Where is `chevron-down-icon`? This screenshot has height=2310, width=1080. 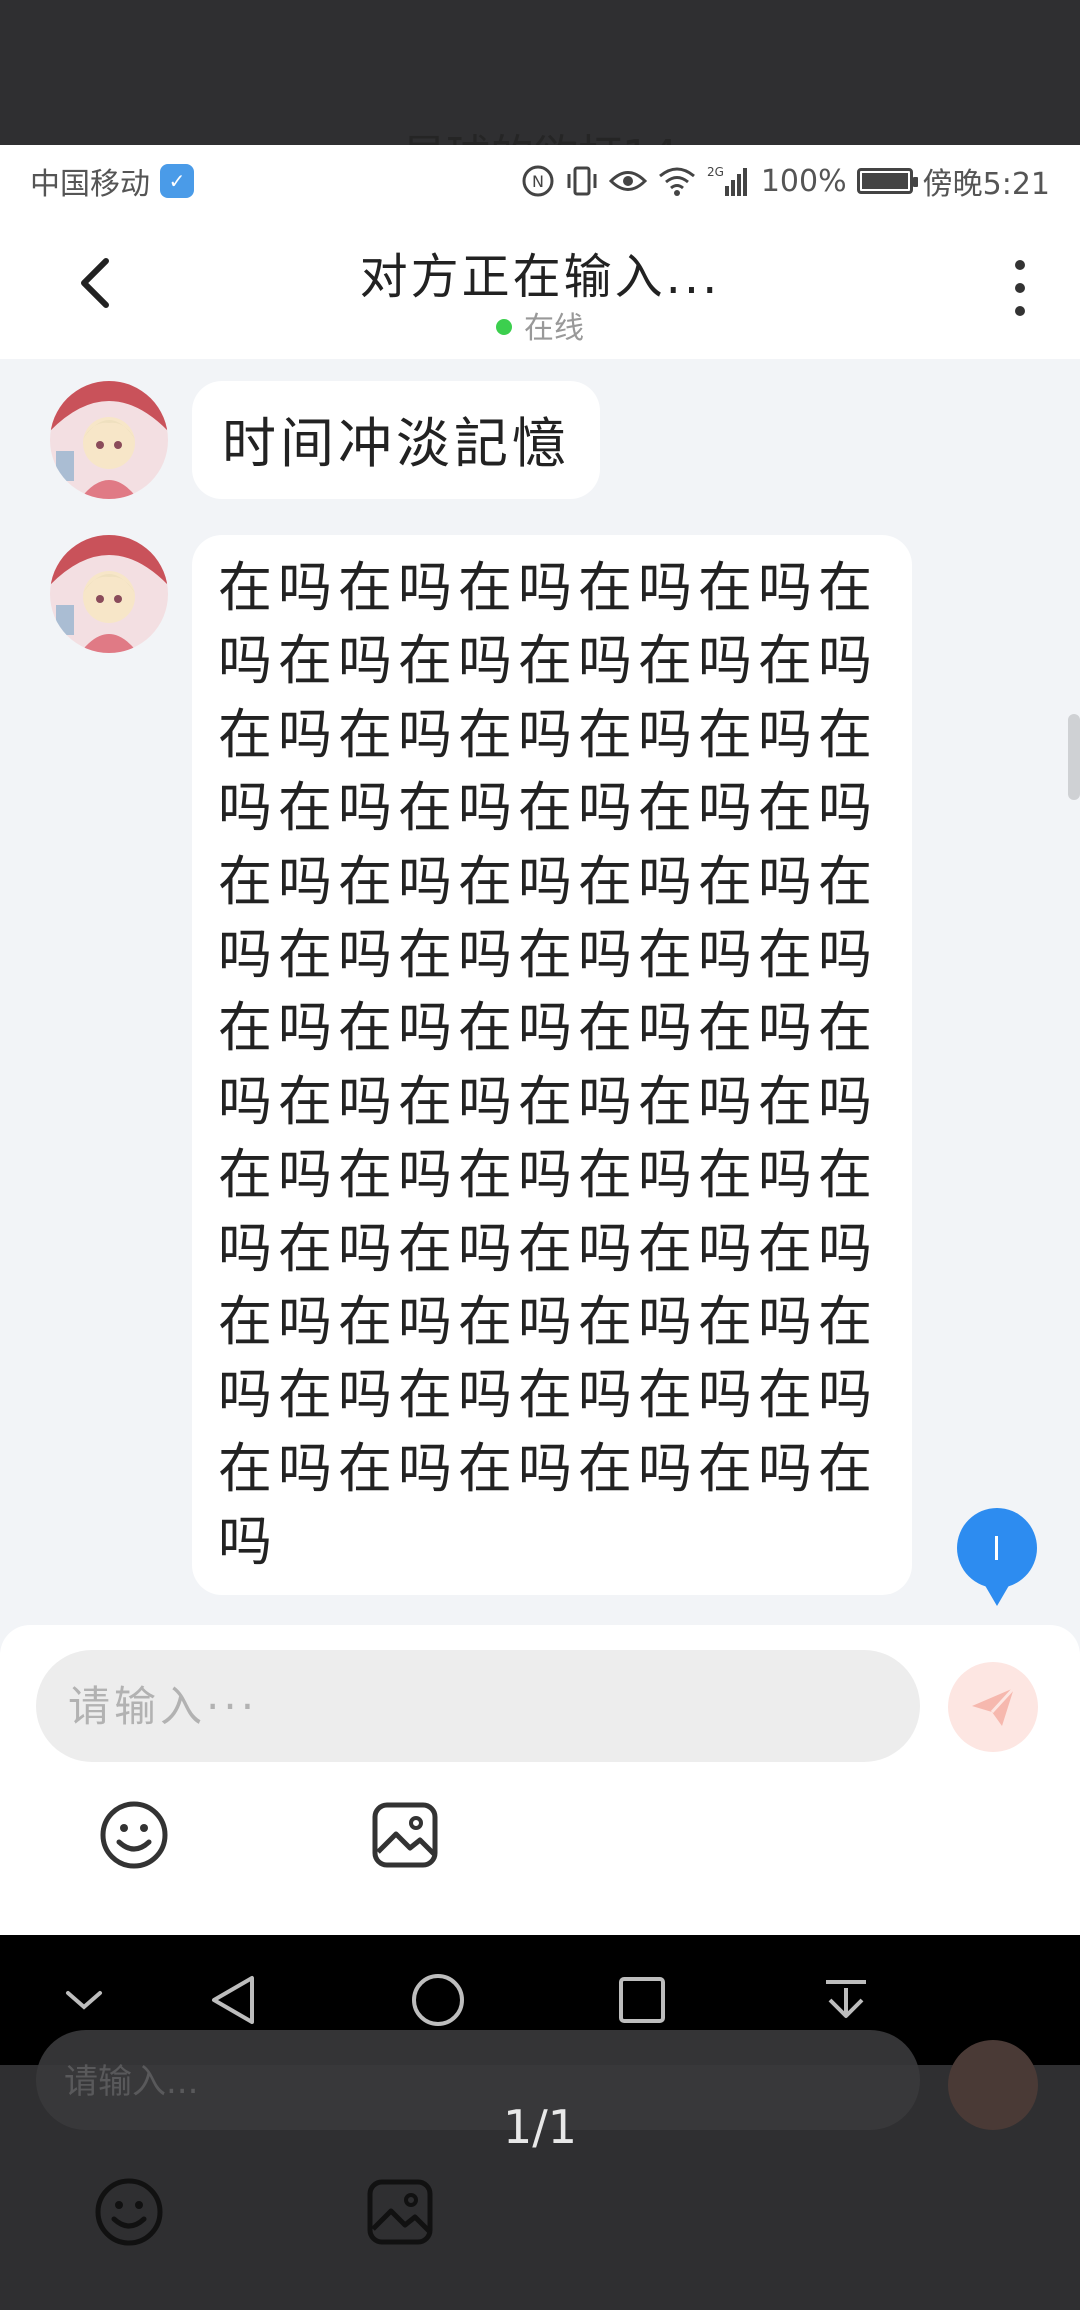
chevron-down-icon is located at coordinates (84, 2000).